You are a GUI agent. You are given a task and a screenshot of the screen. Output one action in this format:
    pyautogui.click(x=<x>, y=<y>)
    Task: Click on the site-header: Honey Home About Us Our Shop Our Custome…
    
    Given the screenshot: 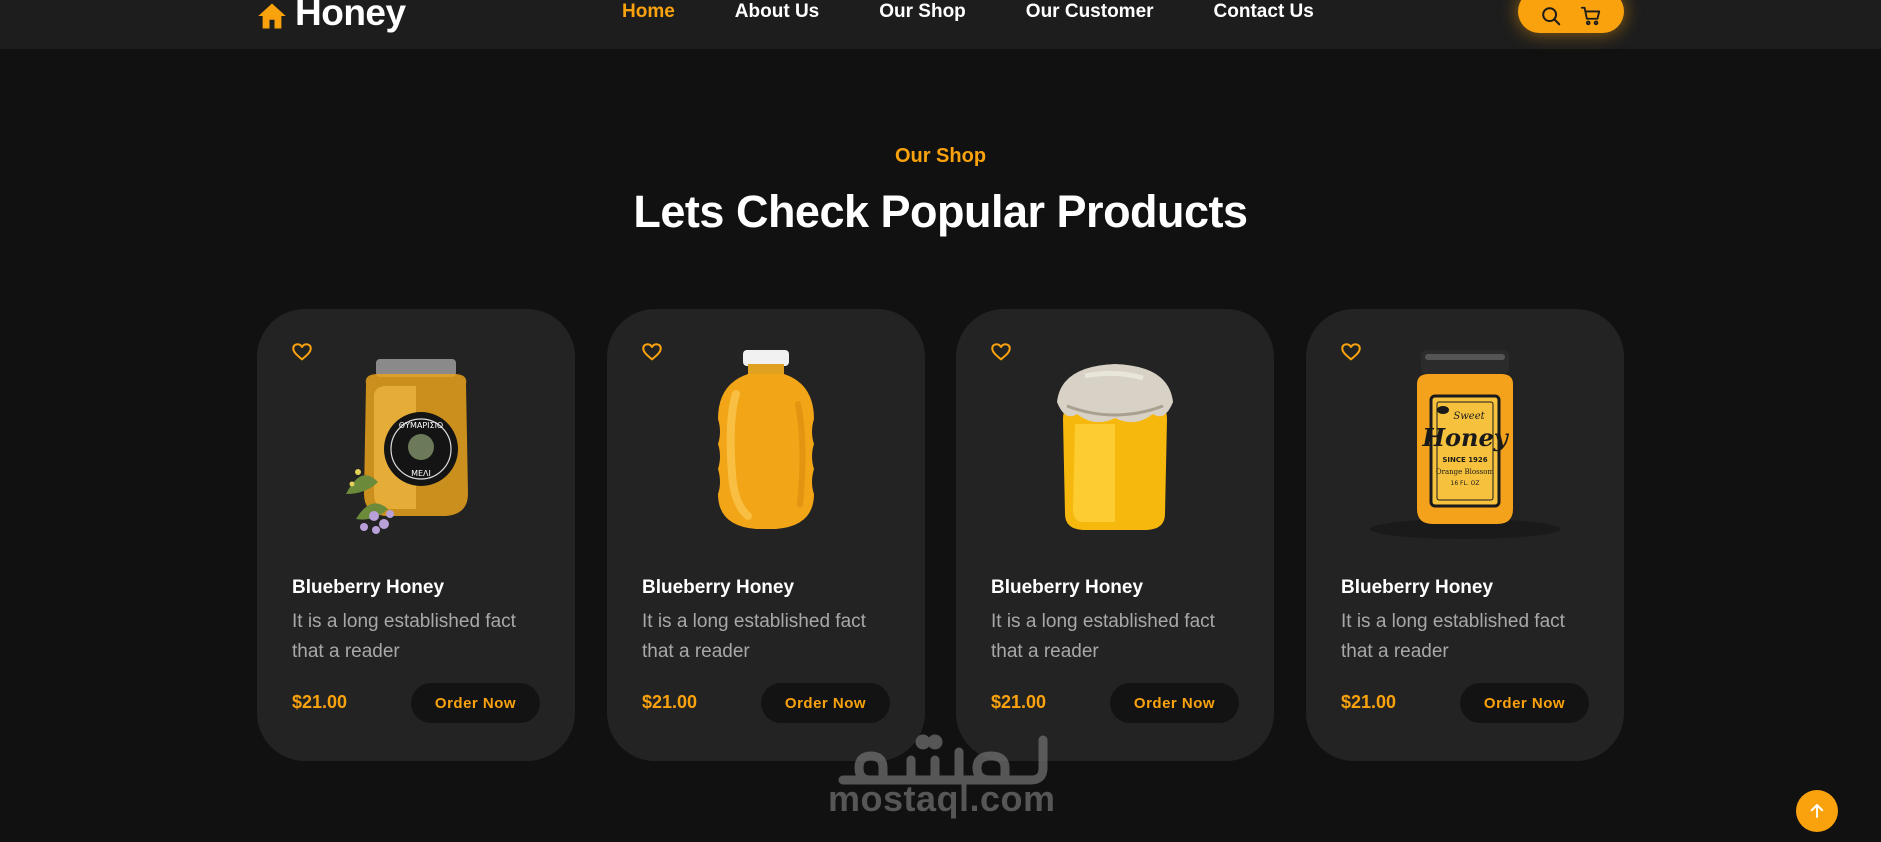 What is the action you would take?
    pyautogui.click(x=940, y=24)
    